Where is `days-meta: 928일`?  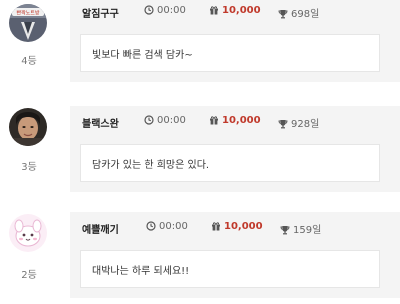 days-meta: 928일 is located at coordinates (298, 122).